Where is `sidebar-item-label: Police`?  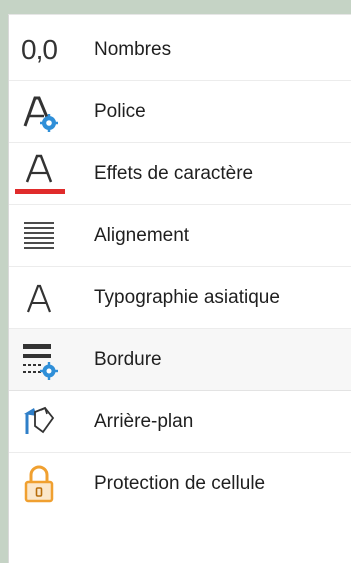
sidebar-item-label: Police is located at coordinates (120, 111).